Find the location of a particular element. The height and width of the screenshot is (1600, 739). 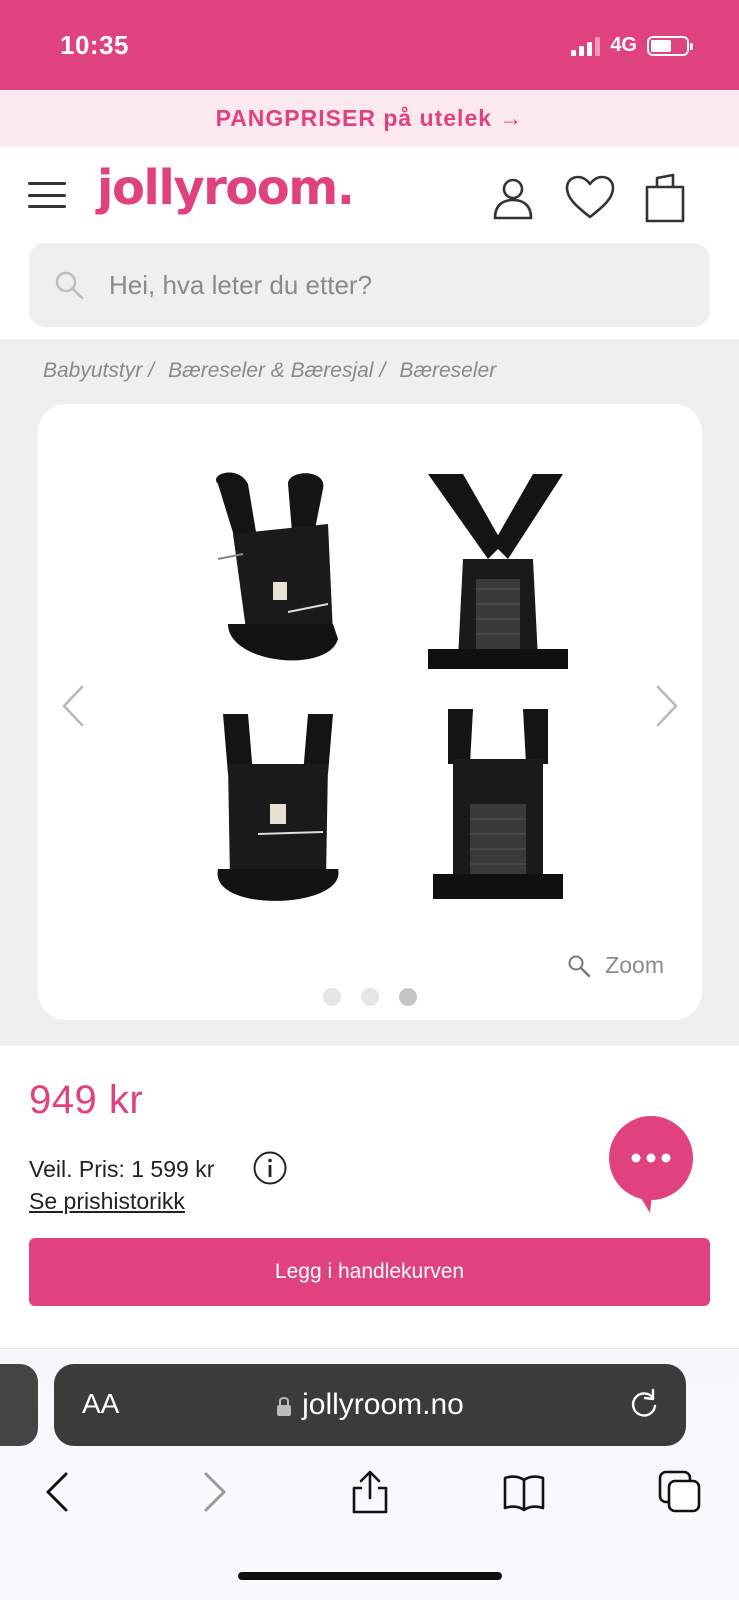

search-input is located at coordinates (399, 285).